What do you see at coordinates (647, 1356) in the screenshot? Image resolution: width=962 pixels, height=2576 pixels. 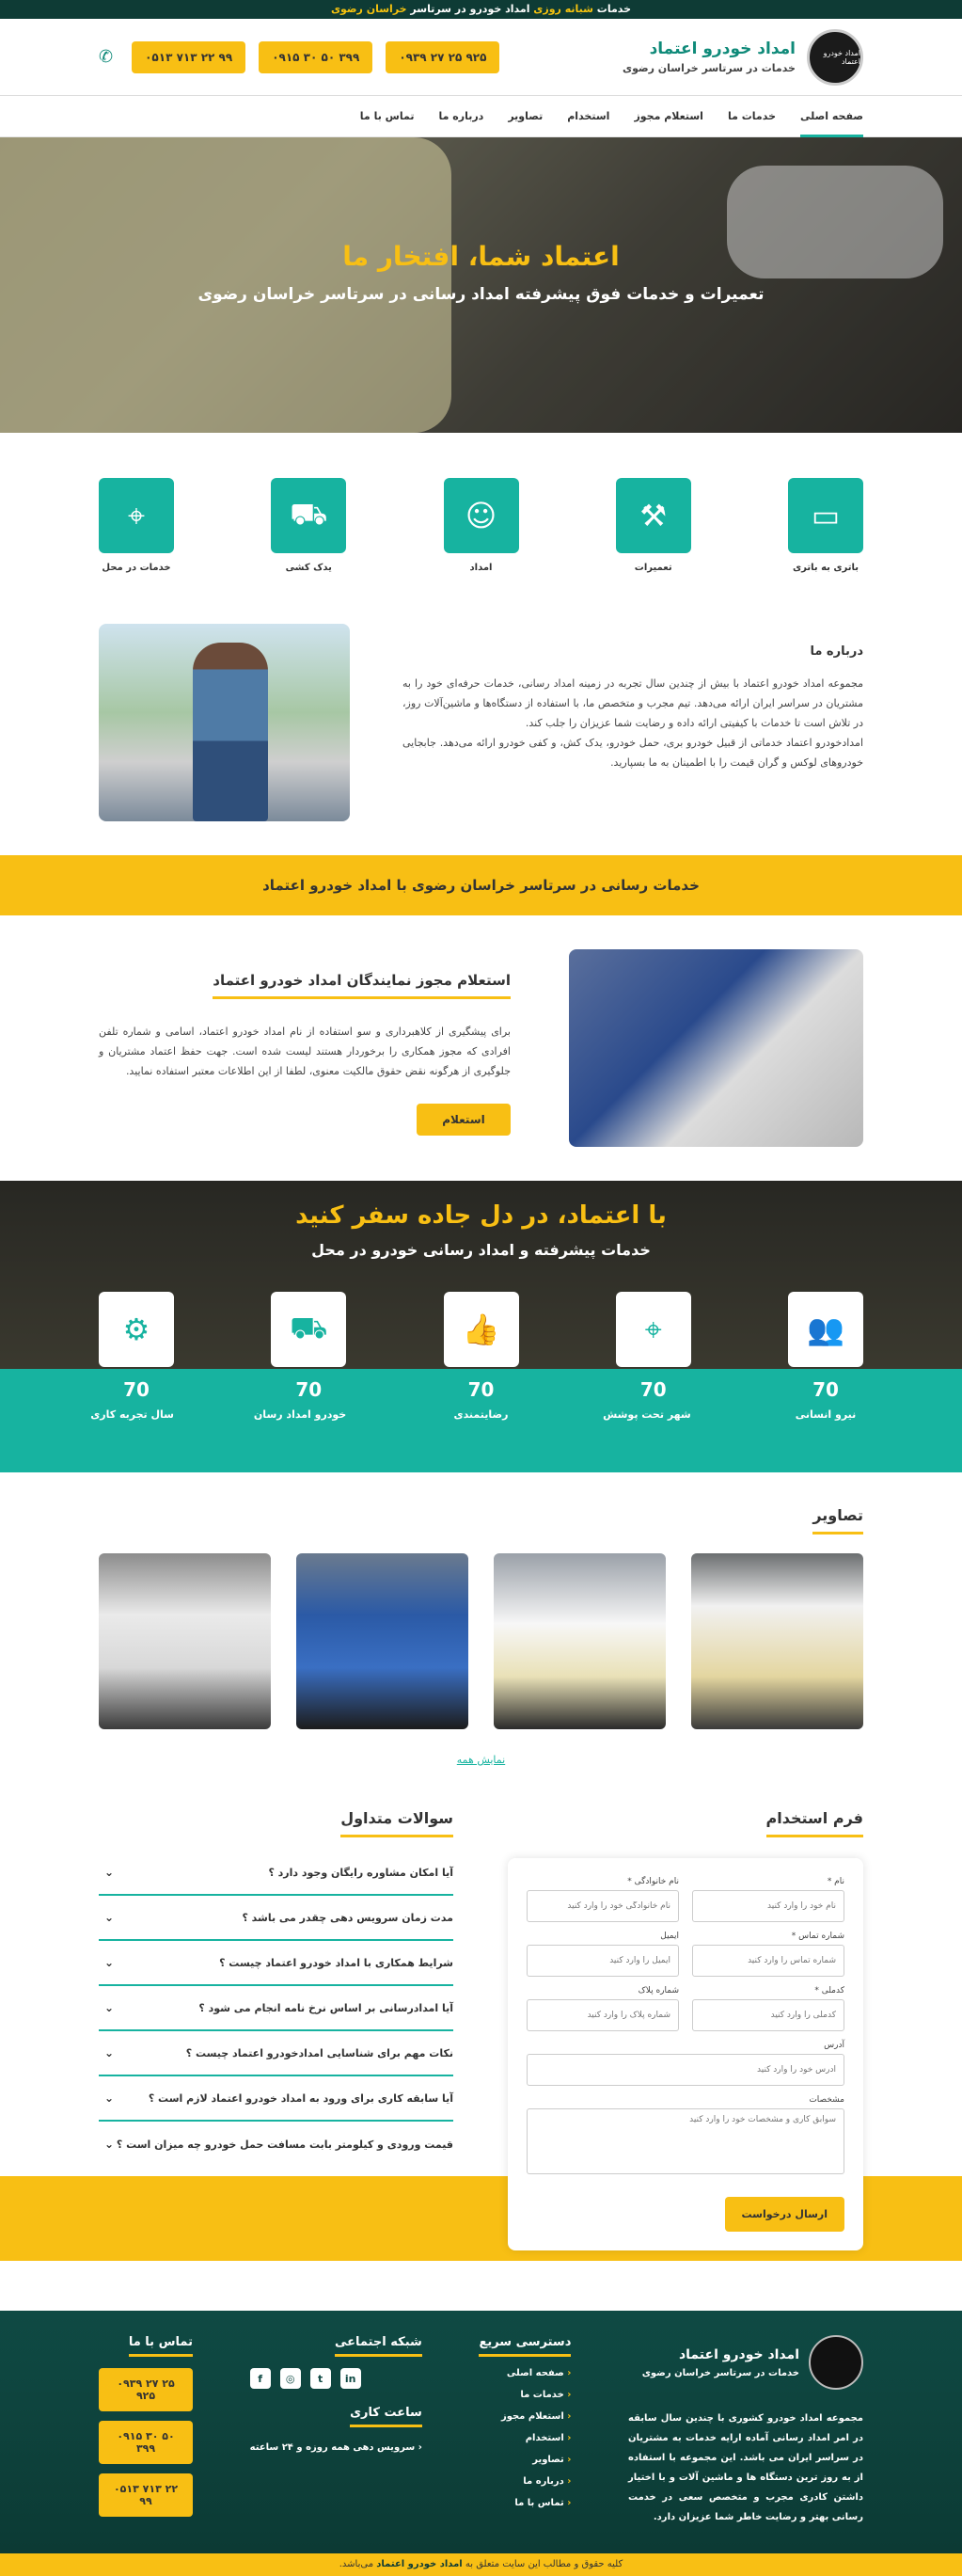 I see `stat-cities: ⌖ 70 شهر تحت پوشش` at bounding box center [647, 1356].